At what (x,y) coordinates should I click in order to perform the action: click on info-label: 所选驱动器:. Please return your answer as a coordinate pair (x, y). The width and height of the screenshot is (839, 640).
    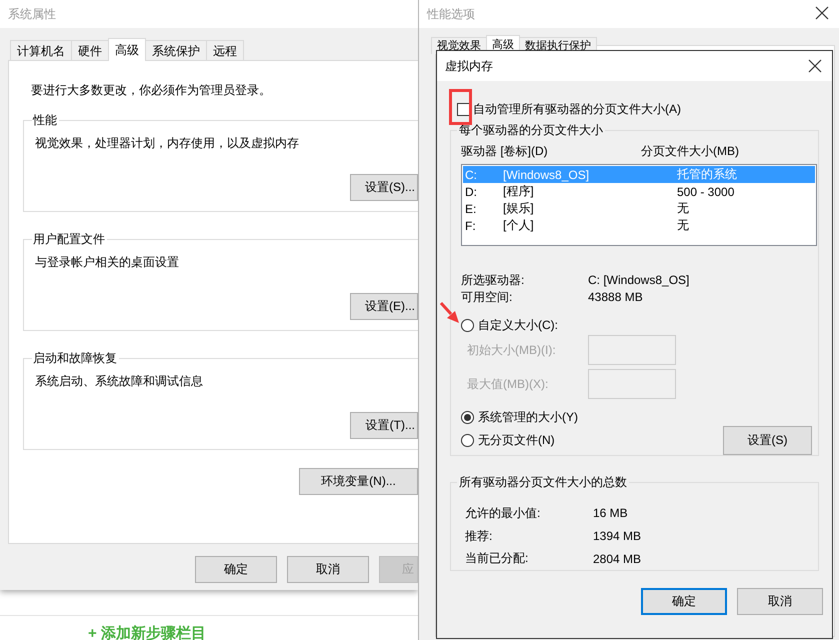
    Looking at the image, I should click on (493, 280).